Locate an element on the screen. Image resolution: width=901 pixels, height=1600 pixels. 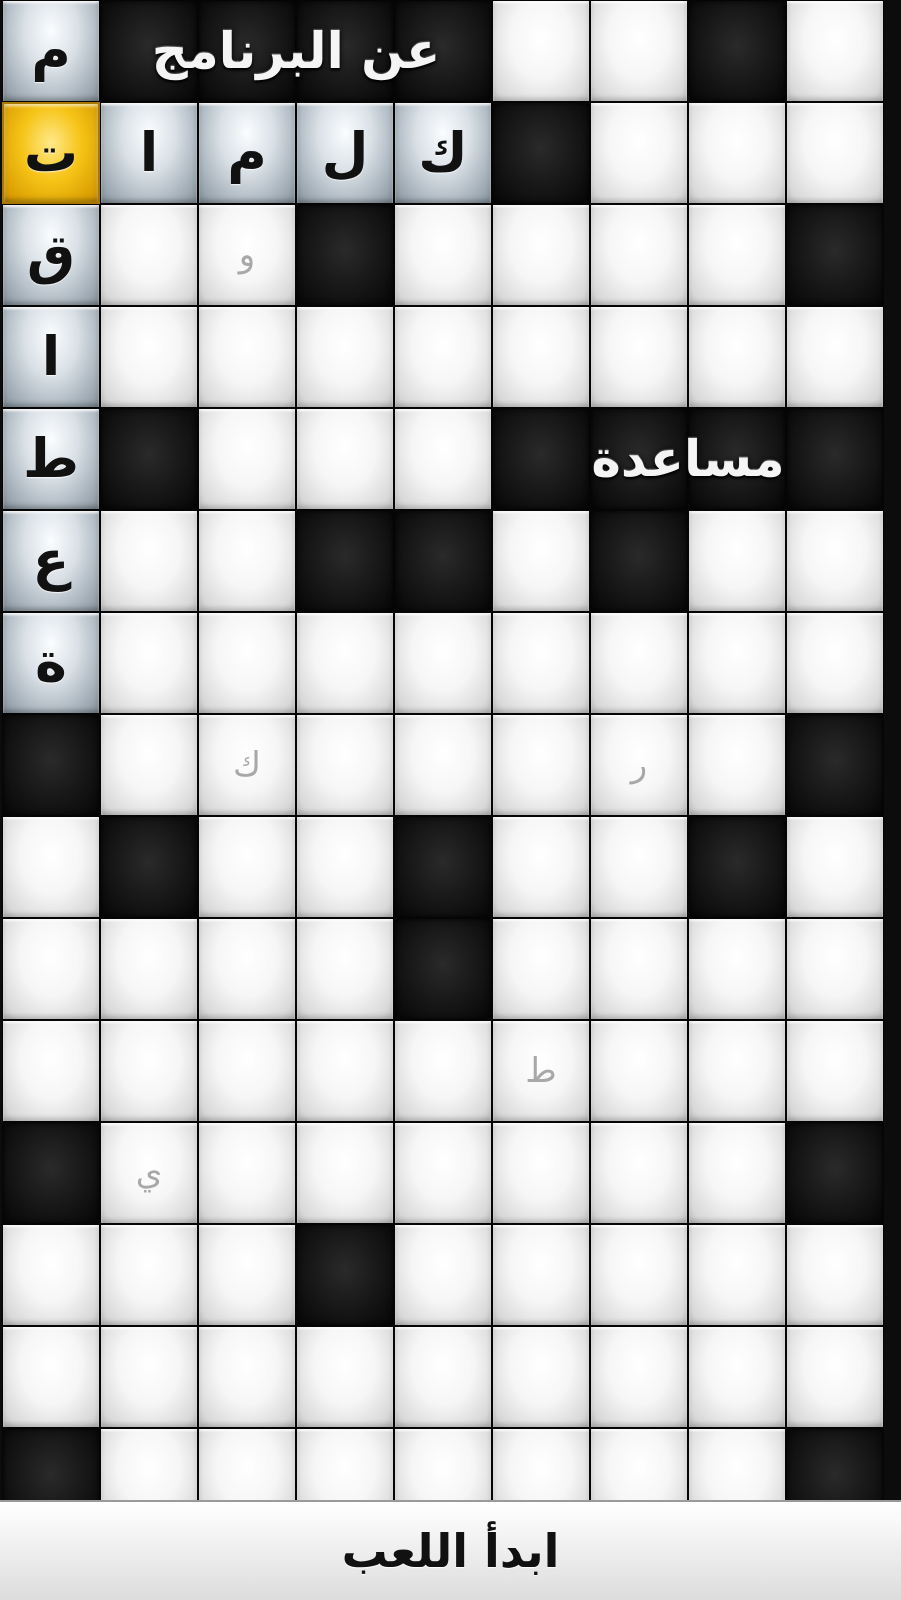
start-game-button: ابدأ اللعب is located at coordinates (450, 1550).